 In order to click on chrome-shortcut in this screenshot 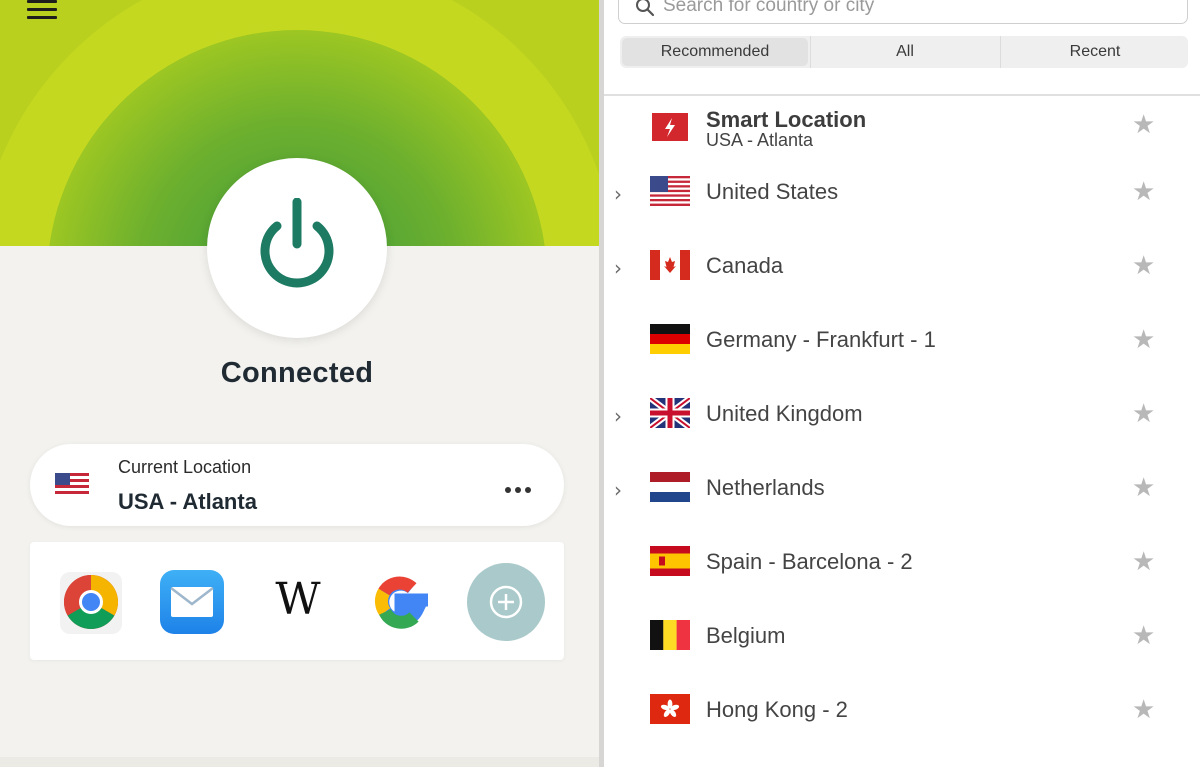, I will do `click(94, 602)`.